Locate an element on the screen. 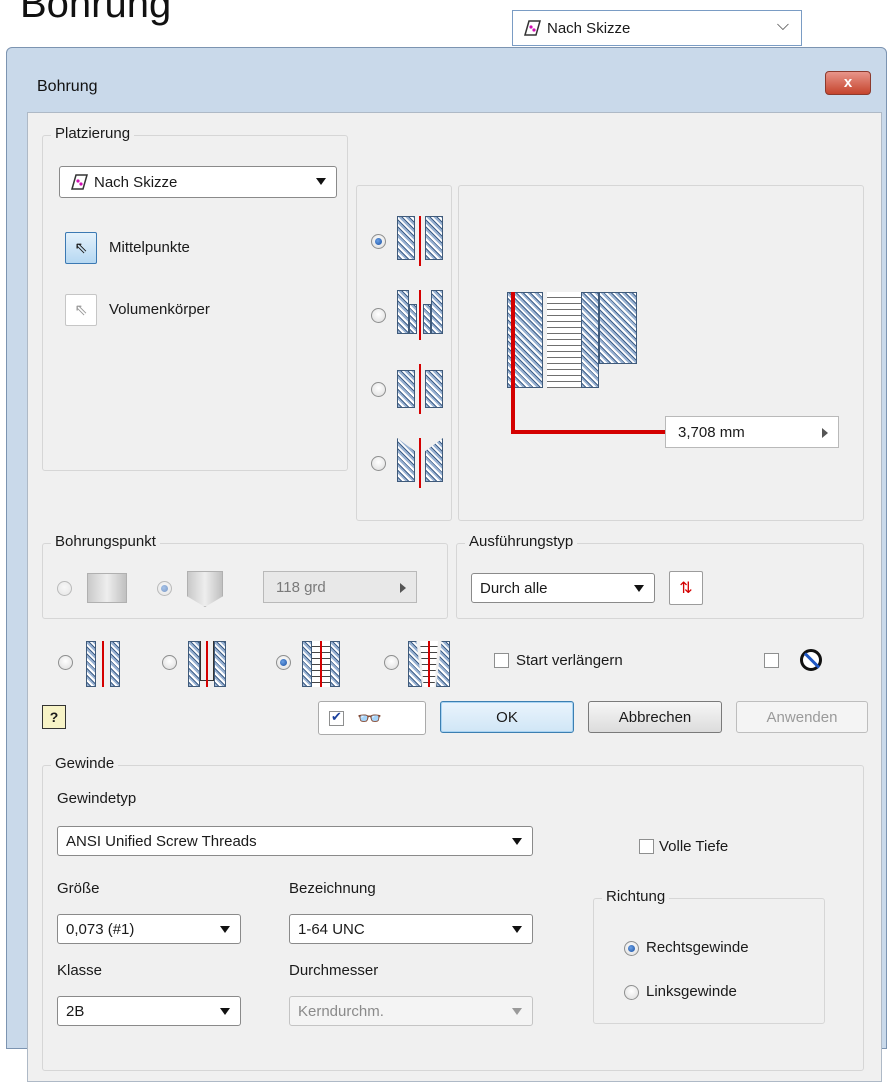 The width and height of the screenshot is (887, 1082). diameter-label: Durchmesser is located at coordinates (334, 970).